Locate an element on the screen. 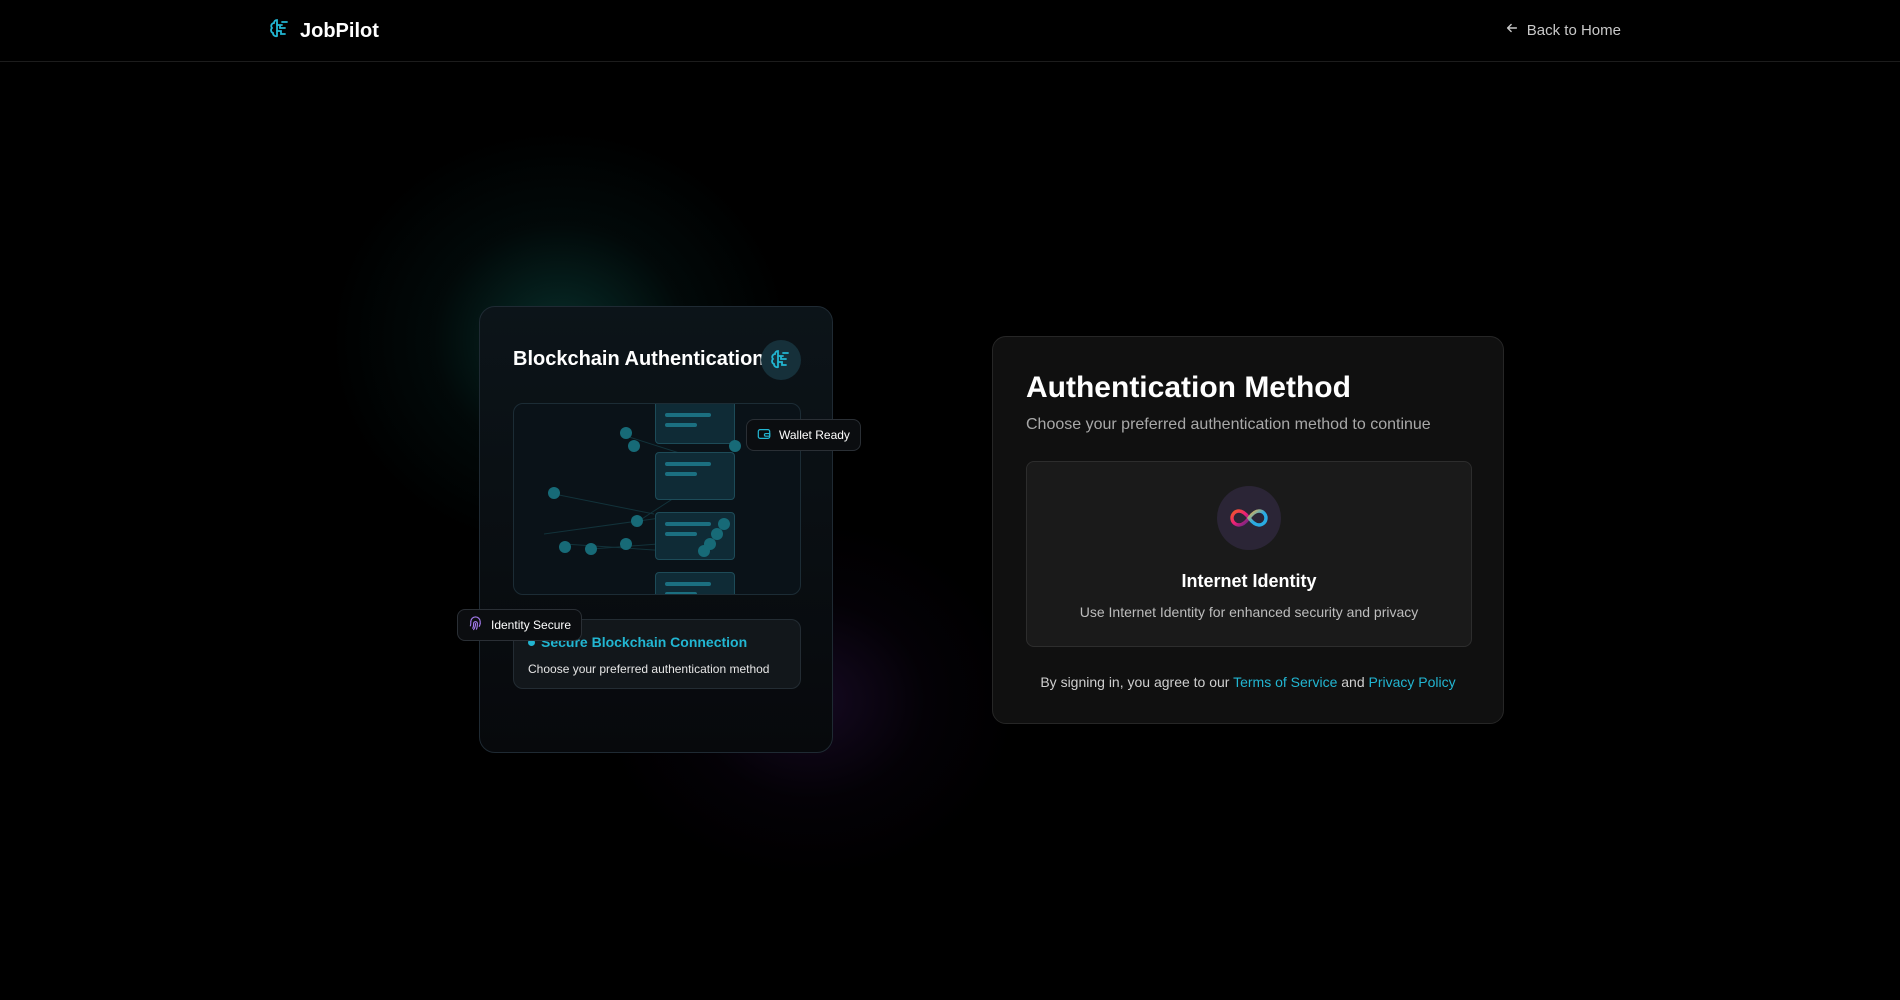  wallet-ready-badge: Wallet Ready is located at coordinates (803, 435).